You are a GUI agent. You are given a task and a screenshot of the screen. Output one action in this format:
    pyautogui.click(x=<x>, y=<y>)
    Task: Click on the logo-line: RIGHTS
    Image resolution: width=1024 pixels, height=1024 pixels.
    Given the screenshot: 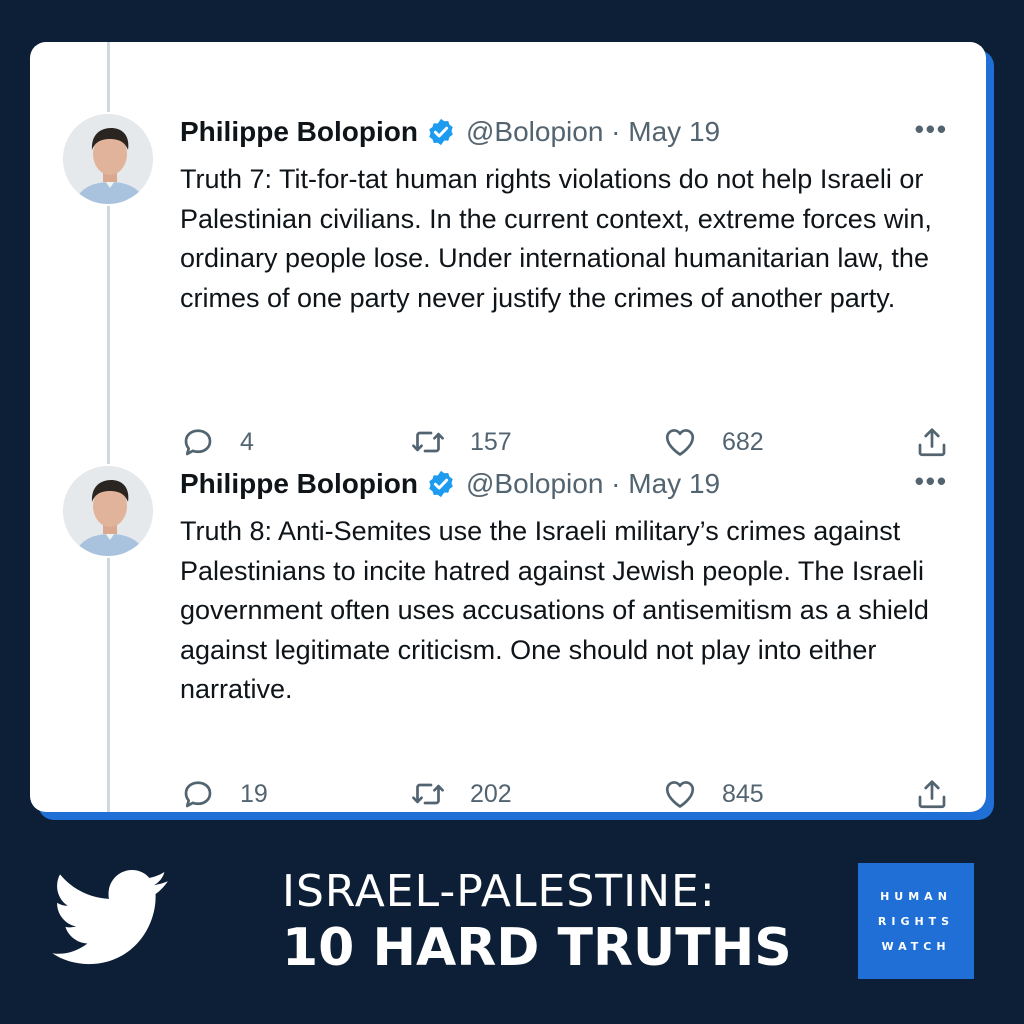 What is the action you would take?
    pyautogui.click(x=916, y=921)
    